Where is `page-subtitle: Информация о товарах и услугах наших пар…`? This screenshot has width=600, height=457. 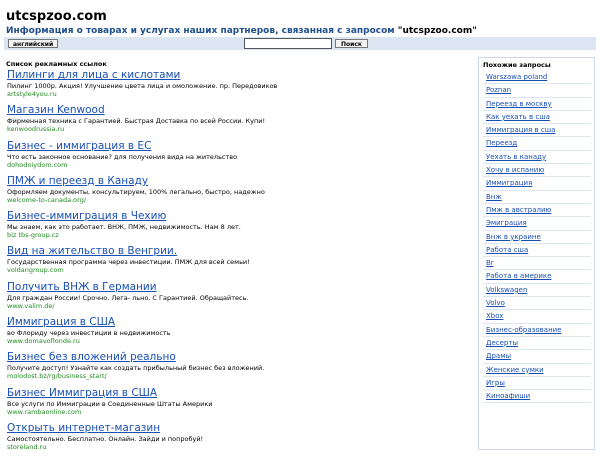
page-subtitle: Информация о товарах и услугах наших пар… is located at coordinates (241, 31).